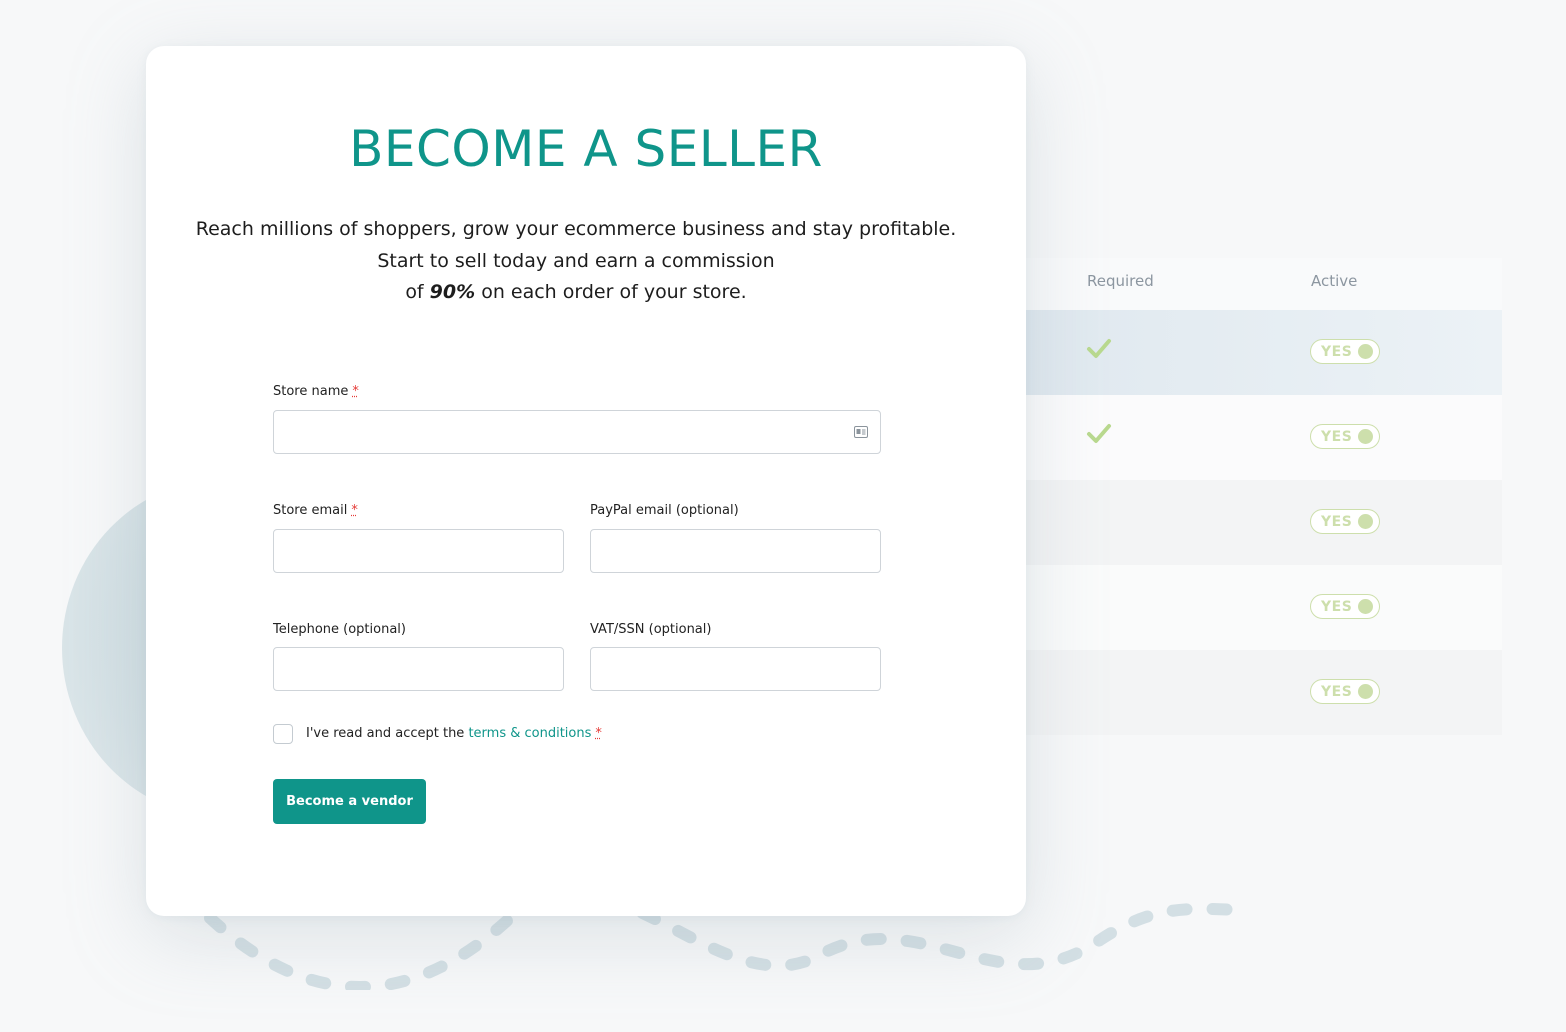 This screenshot has width=1566, height=1032. What do you see at coordinates (339, 629) in the screenshot?
I see `telephone-label: Telephone (optional)` at bounding box center [339, 629].